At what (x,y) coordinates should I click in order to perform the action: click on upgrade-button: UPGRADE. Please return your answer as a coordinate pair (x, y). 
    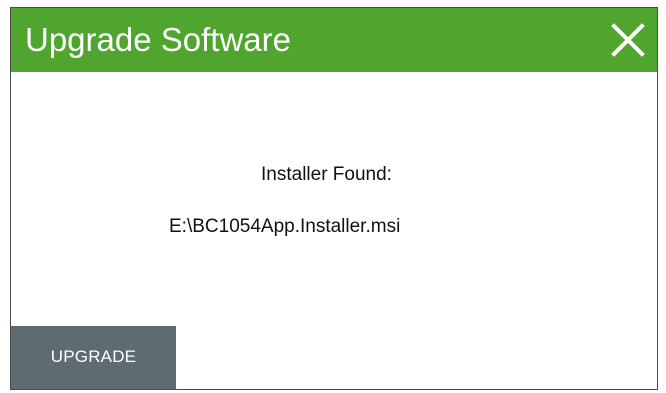
    Looking at the image, I should click on (93, 357).